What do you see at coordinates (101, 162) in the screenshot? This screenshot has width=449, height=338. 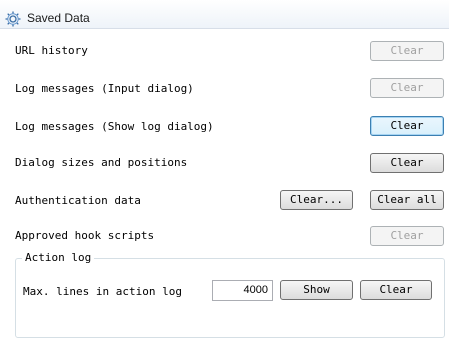 I see `dialog-sizes-label: Dialog sizes and positions` at bounding box center [101, 162].